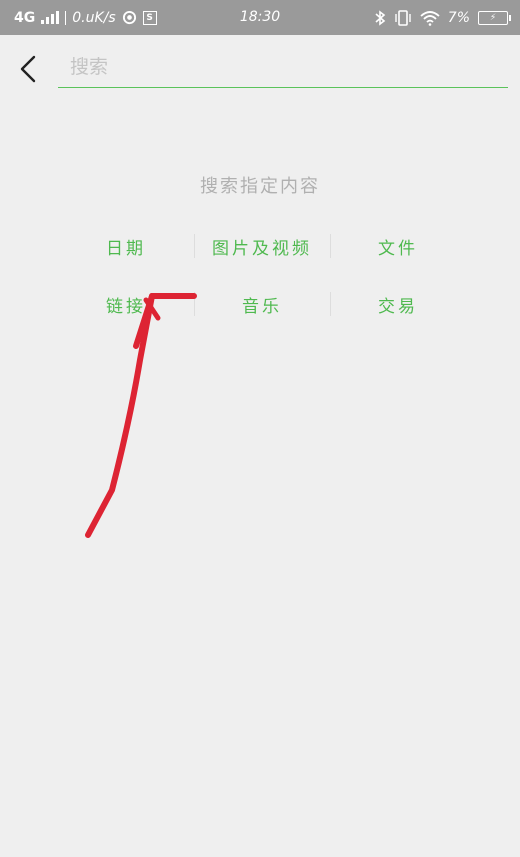  Describe the element at coordinates (126, 304) in the screenshot. I see `category-links: 链接` at that location.